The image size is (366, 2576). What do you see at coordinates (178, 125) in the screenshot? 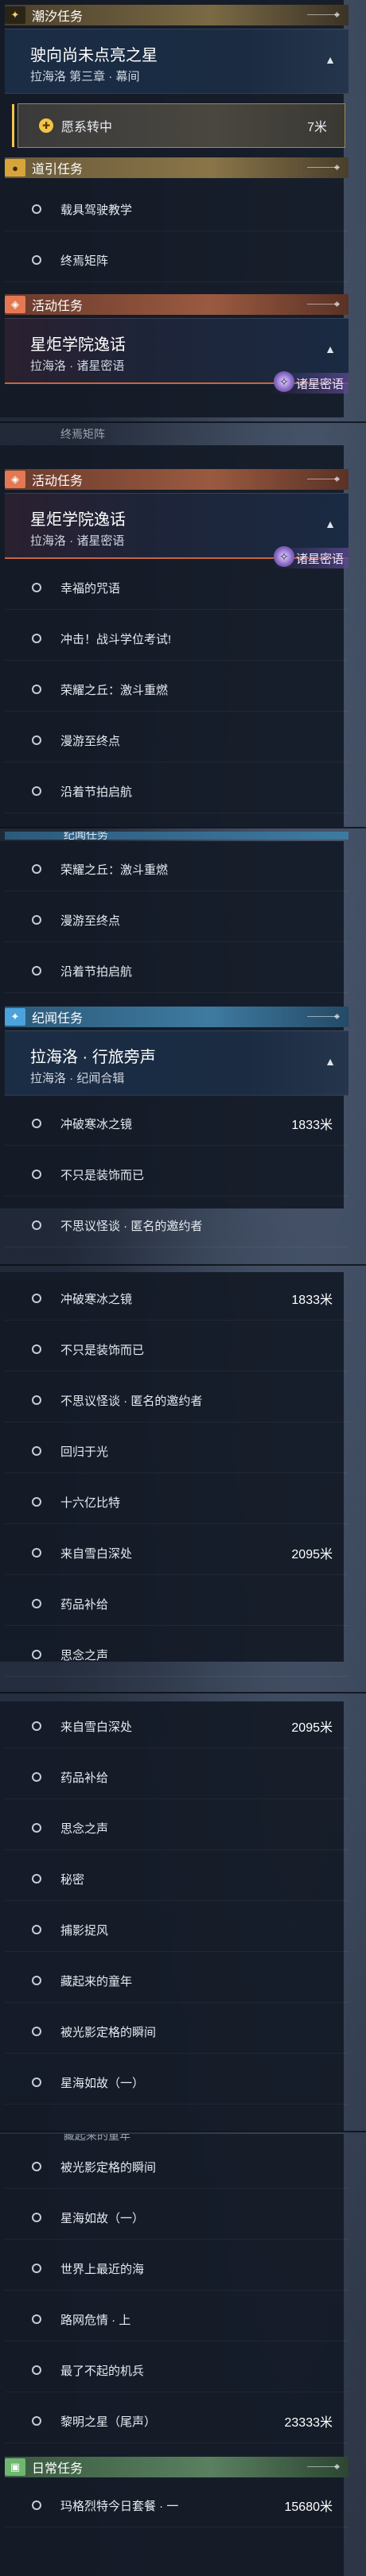
I see `tracked-objective: ✚ 愿系转中 7米` at bounding box center [178, 125].